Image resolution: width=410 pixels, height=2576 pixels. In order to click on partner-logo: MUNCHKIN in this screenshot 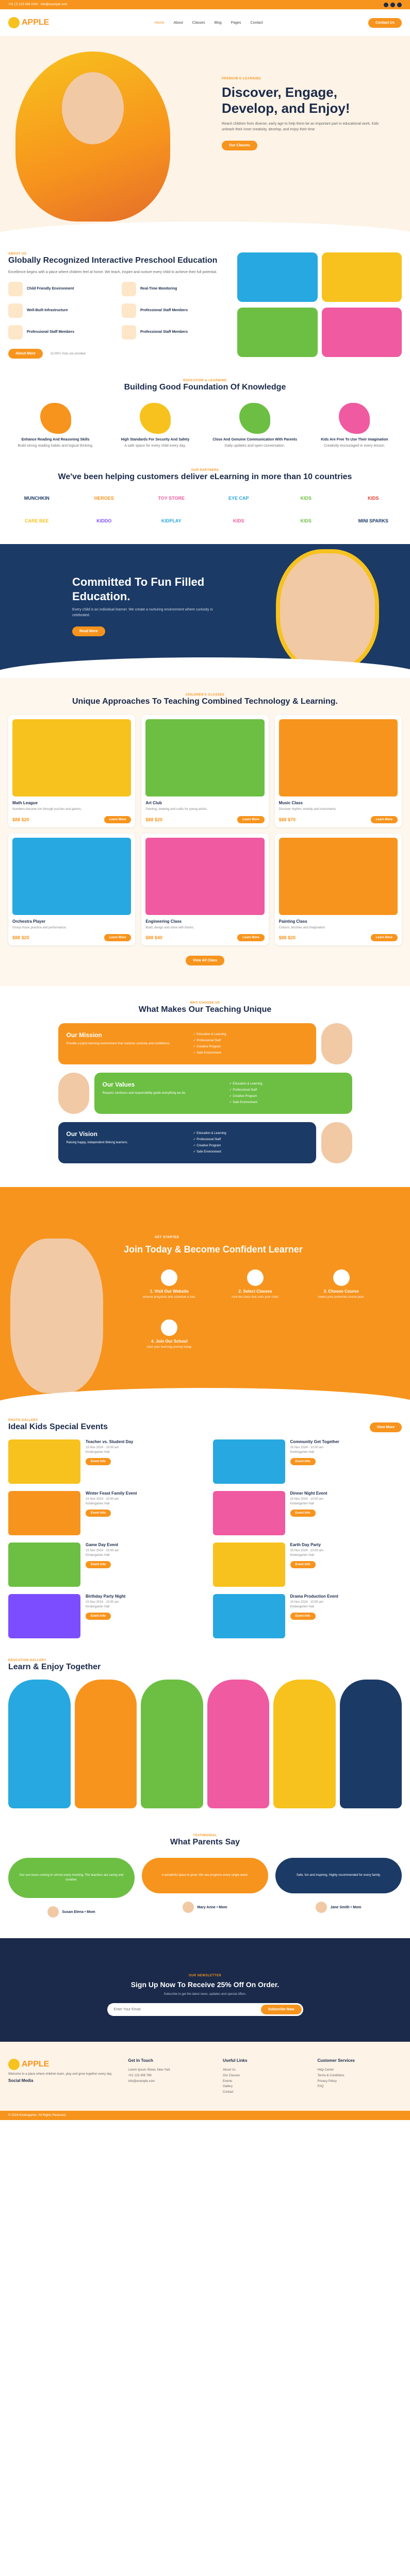, I will do `click(36, 498)`.